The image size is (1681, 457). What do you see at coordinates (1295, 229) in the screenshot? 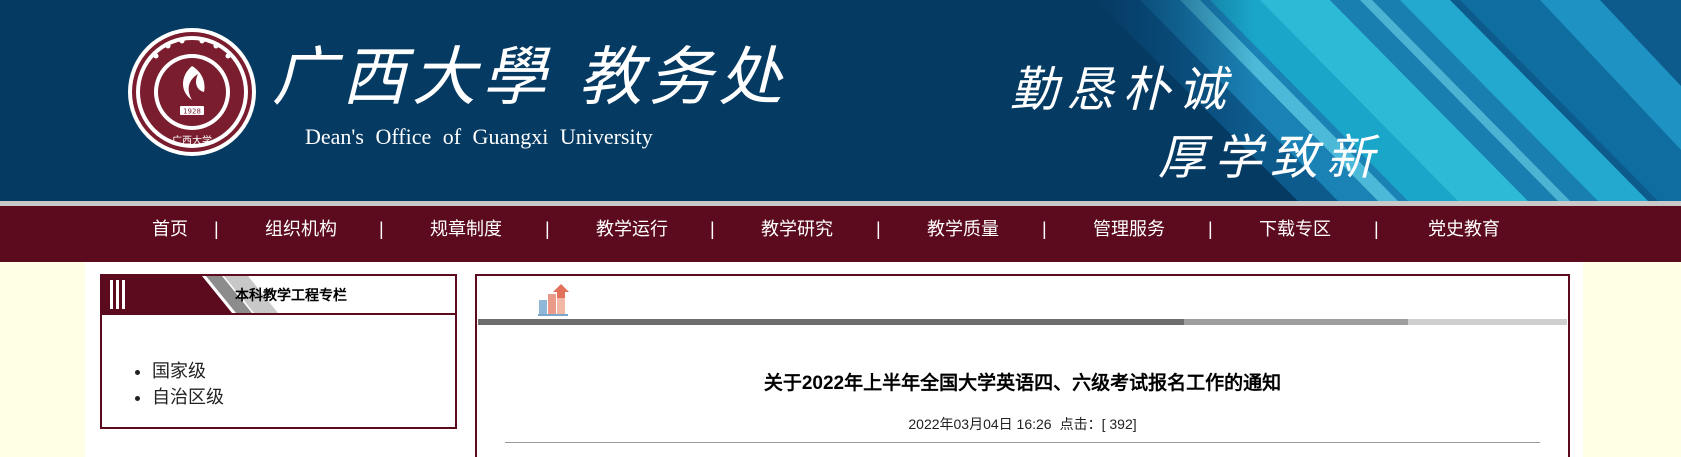
I see `nav-item-downloads: 下载专区` at bounding box center [1295, 229].